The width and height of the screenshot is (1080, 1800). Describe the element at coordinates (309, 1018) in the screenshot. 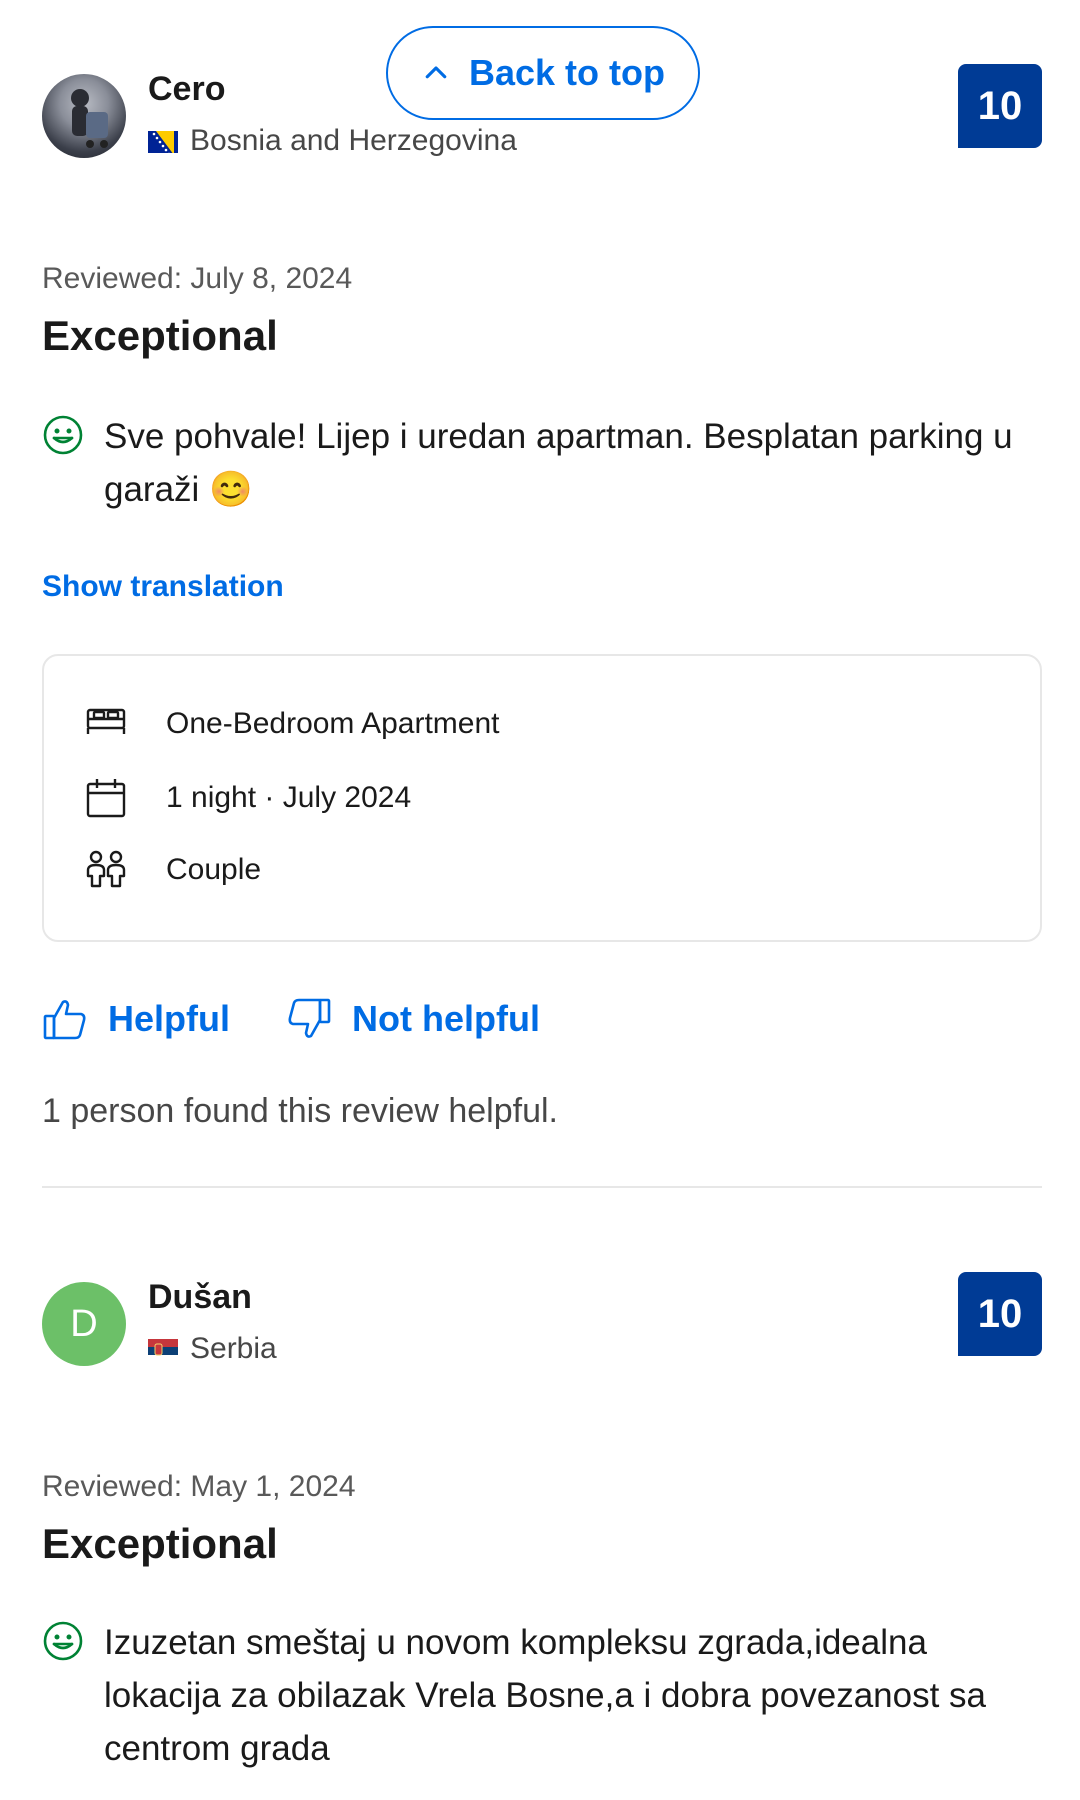

I see `thumbs-down-icon` at that location.